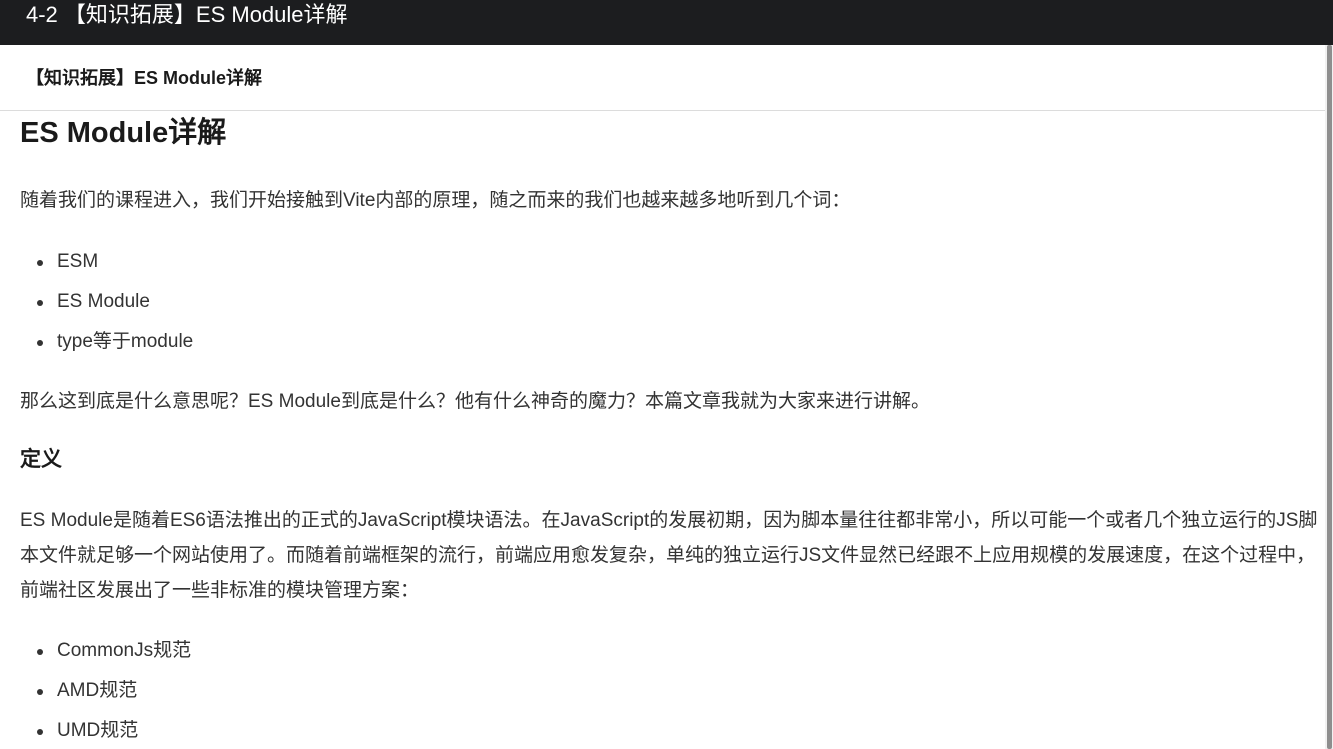  What do you see at coordinates (105, 730) in the screenshot?
I see `list-item: UMD规范` at bounding box center [105, 730].